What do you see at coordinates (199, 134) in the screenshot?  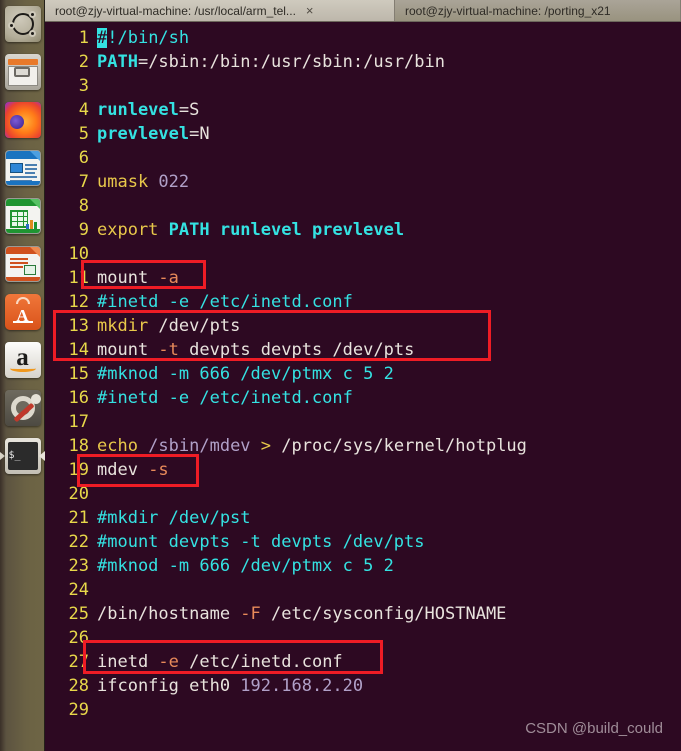 I see `code-token: =N` at bounding box center [199, 134].